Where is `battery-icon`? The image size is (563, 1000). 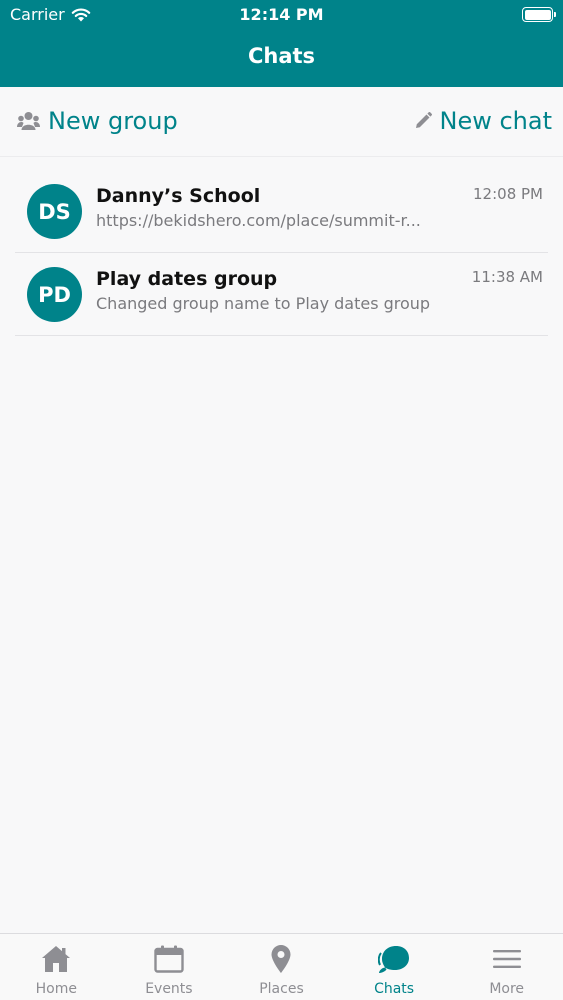
battery-icon is located at coordinates (539, 14).